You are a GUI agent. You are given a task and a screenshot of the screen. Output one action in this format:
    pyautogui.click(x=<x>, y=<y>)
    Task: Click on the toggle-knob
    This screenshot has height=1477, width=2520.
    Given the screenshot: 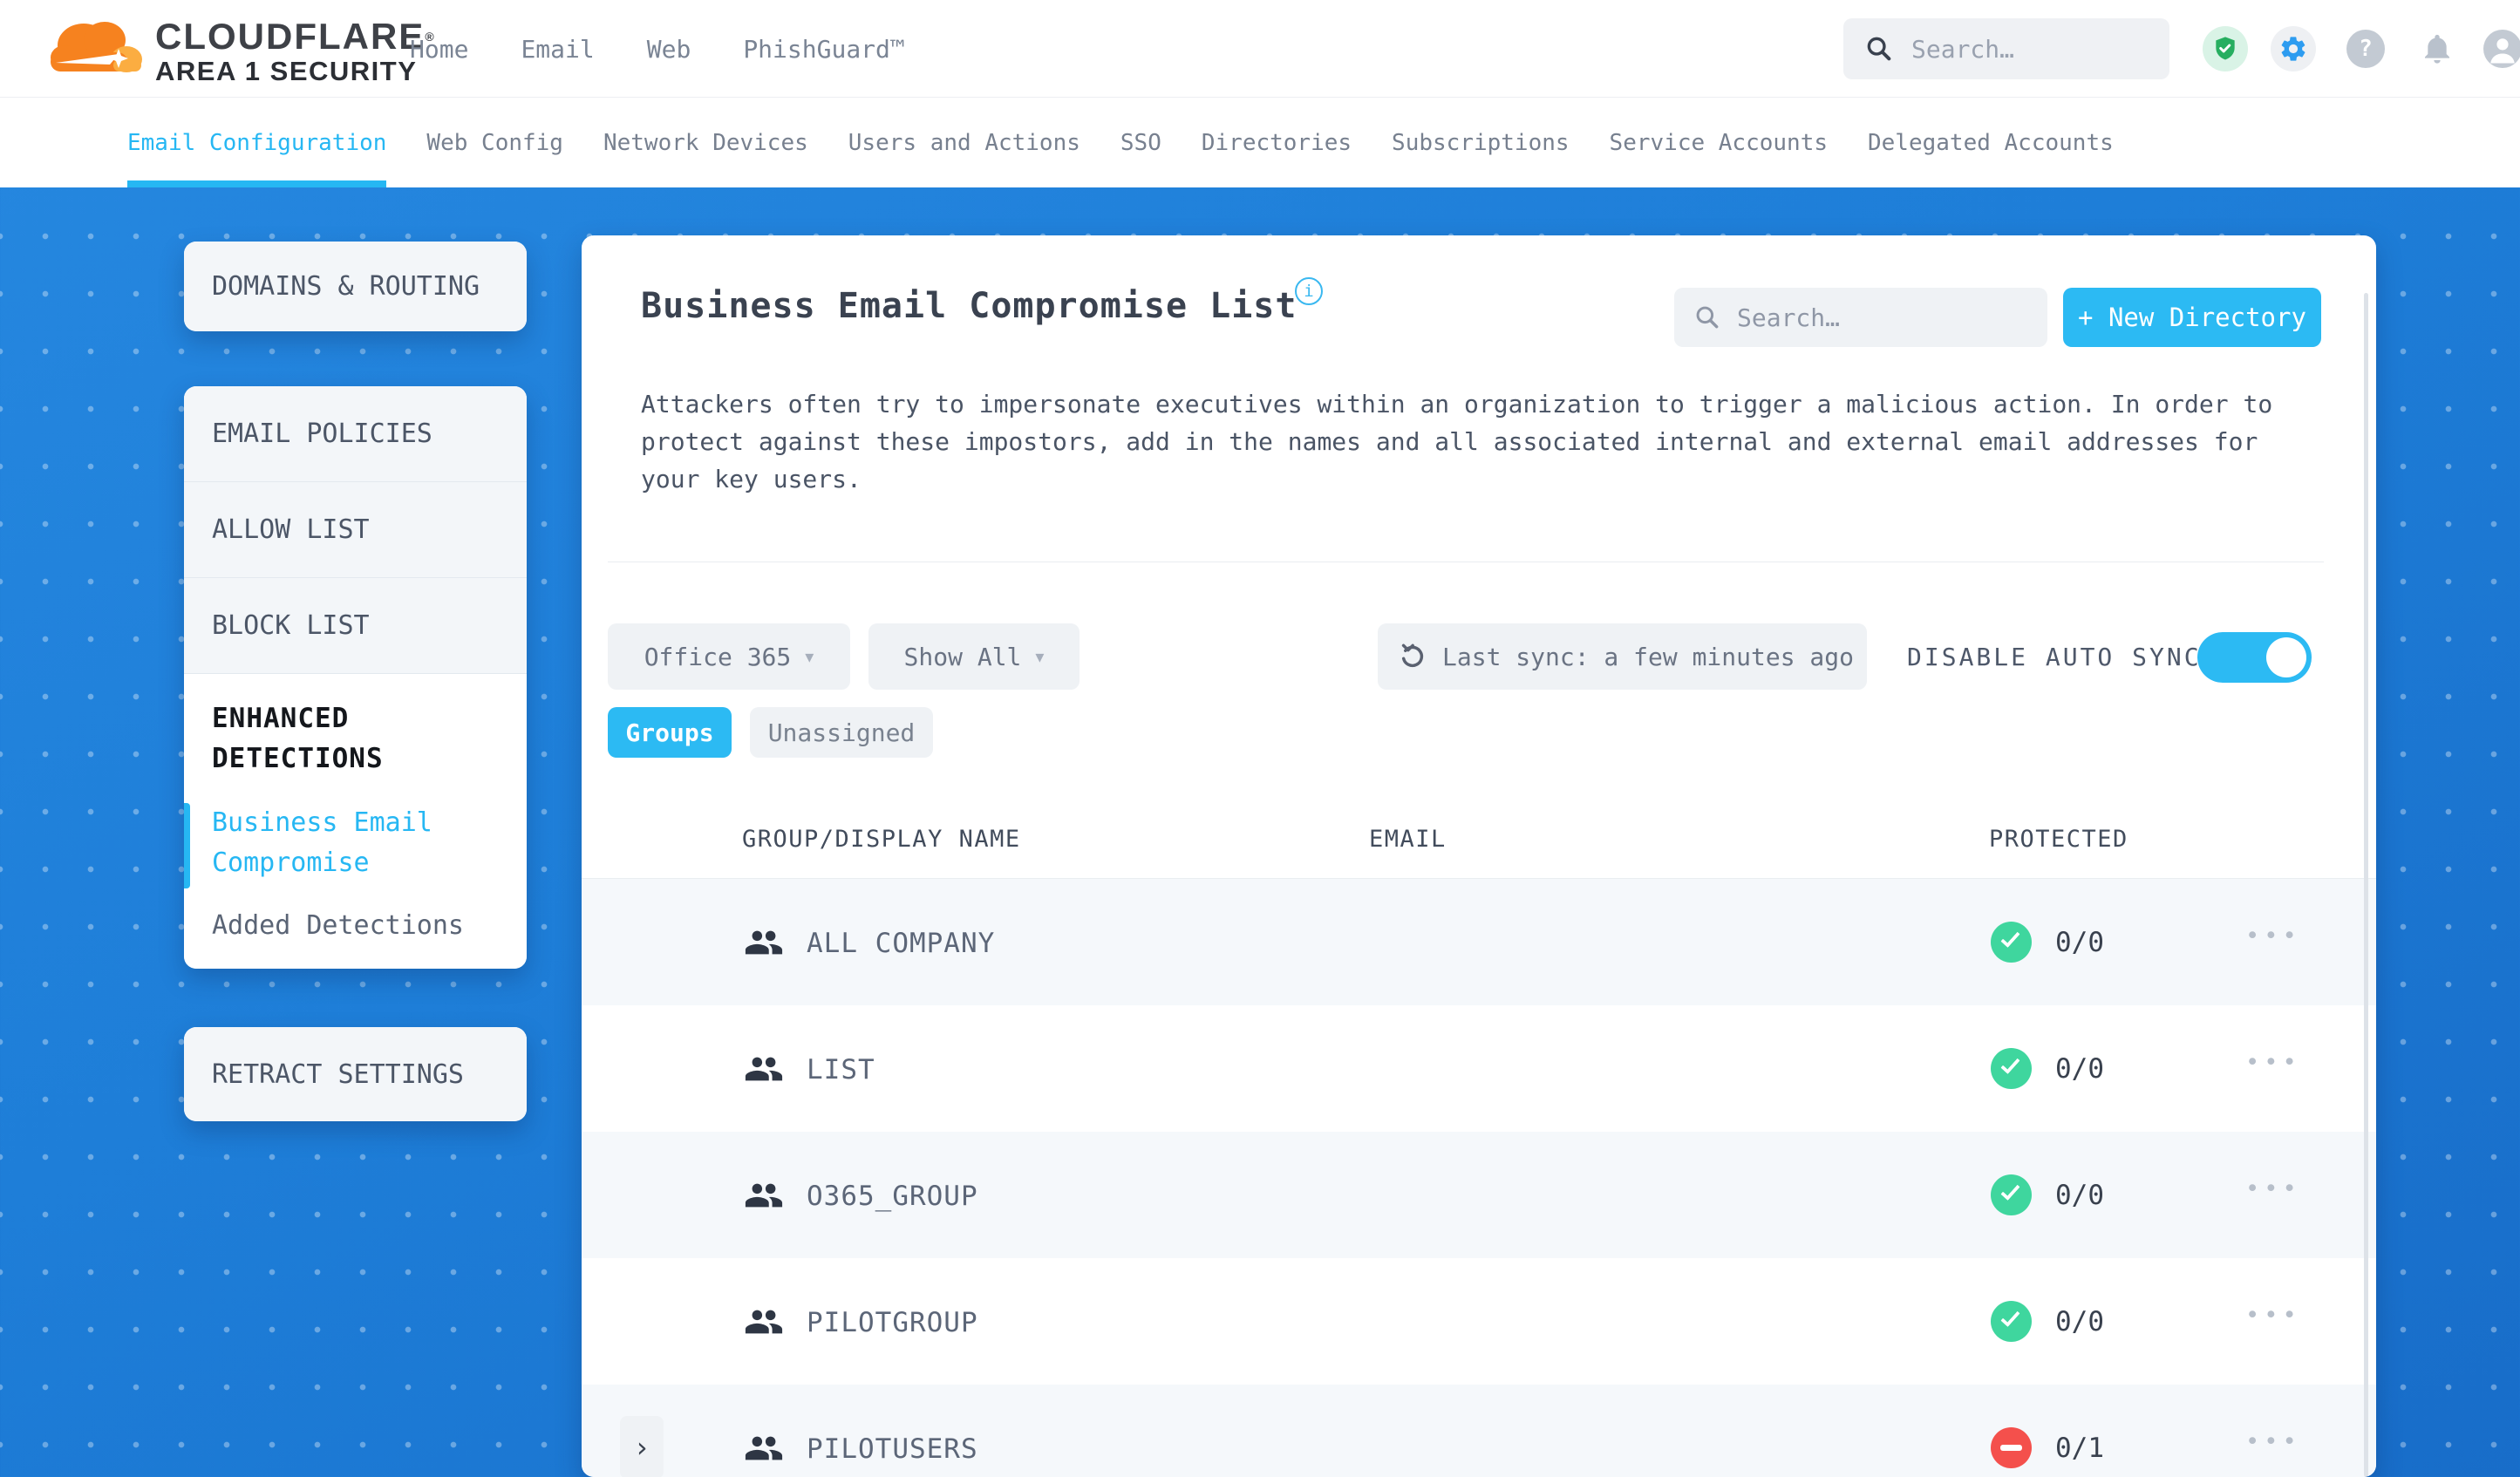 What is the action you would take?
    pyautogui.click(x=2286, y=657)
    